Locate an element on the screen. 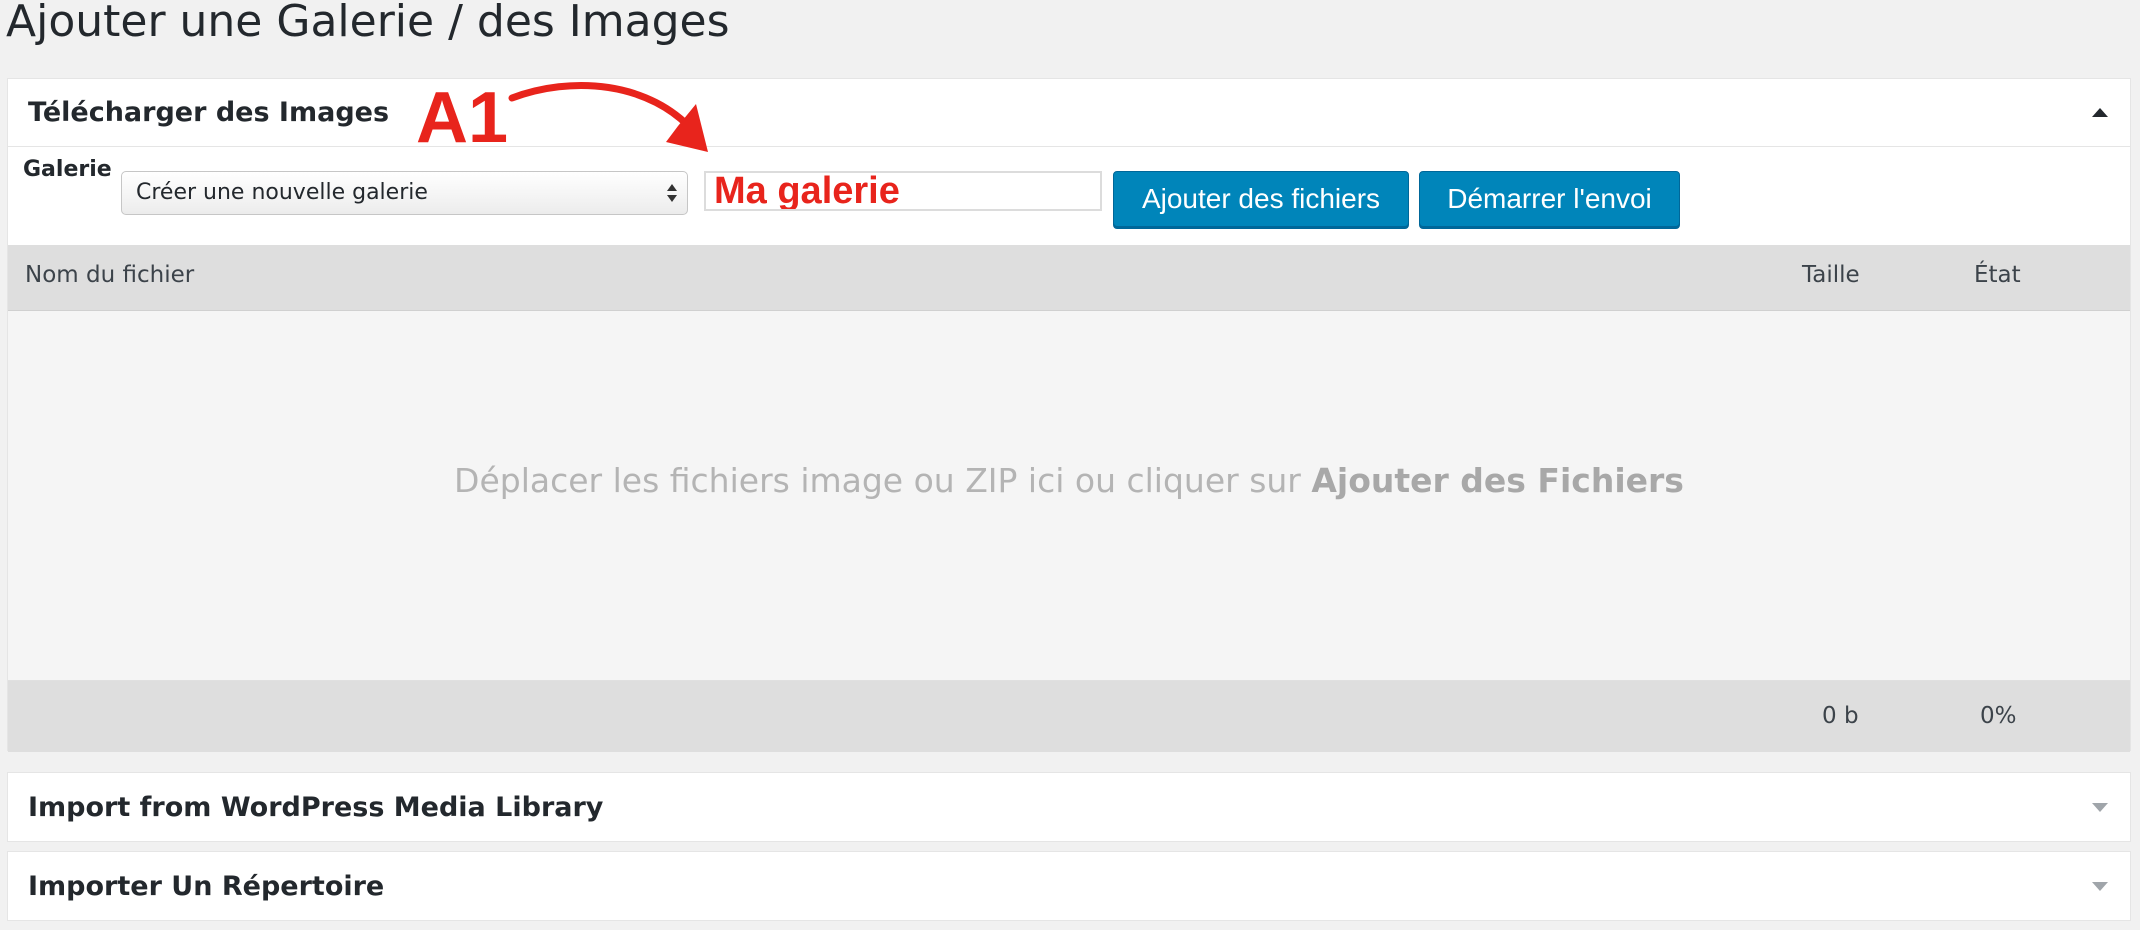 The width and height of the screenshot is (2140, 930). directory-import-panel: Importer Un Répertoire is located at coordinates (1069, 886).